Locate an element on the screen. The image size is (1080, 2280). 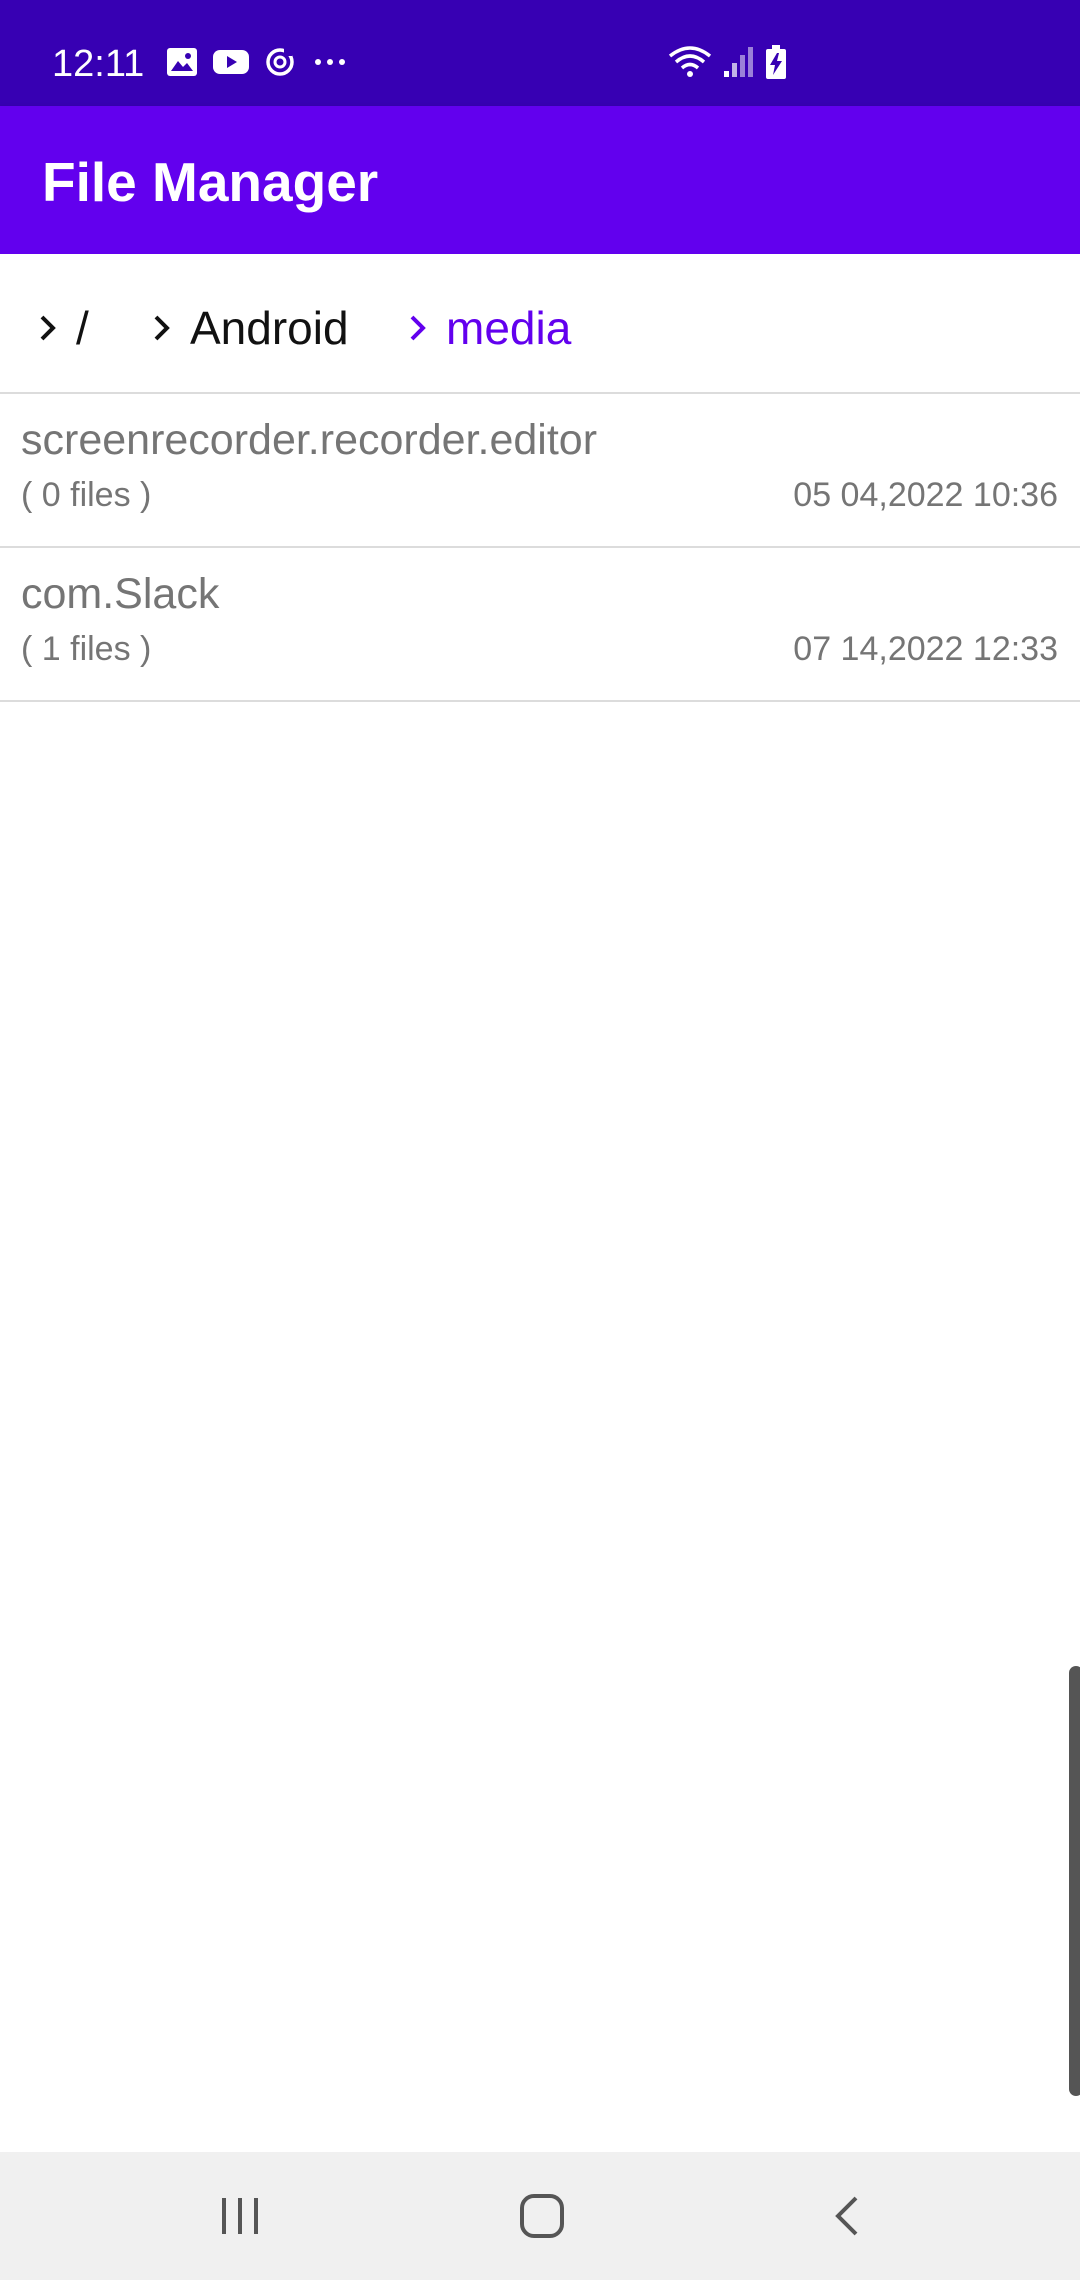
breadcrumb-label: Android is located at coordinates (269, 328).